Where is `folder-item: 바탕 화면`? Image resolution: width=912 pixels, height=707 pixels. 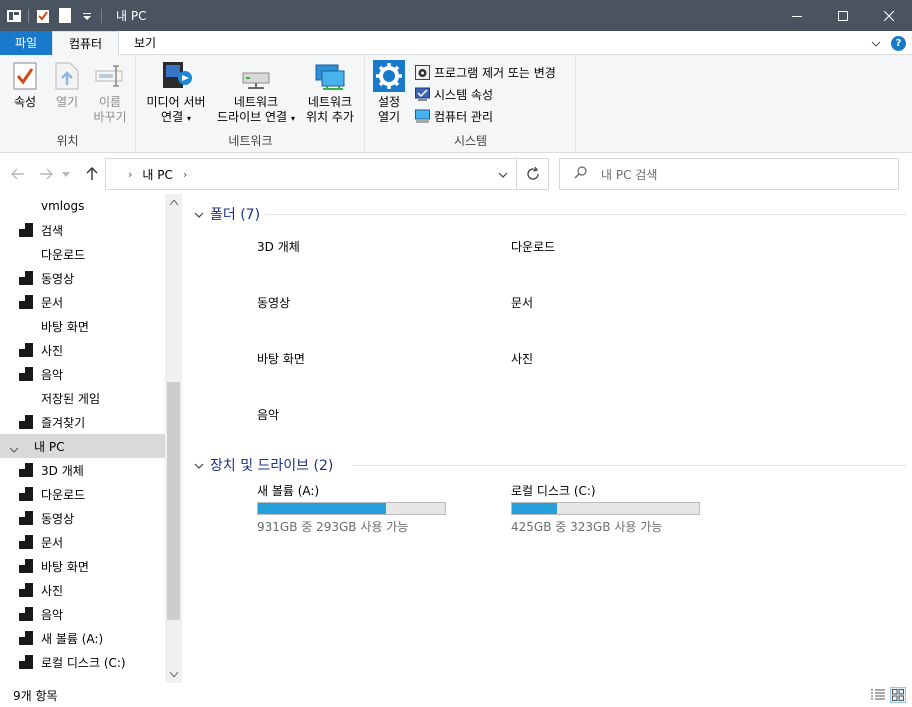
folder-item: 바탕 화면 is located at coordinates (281, 358).